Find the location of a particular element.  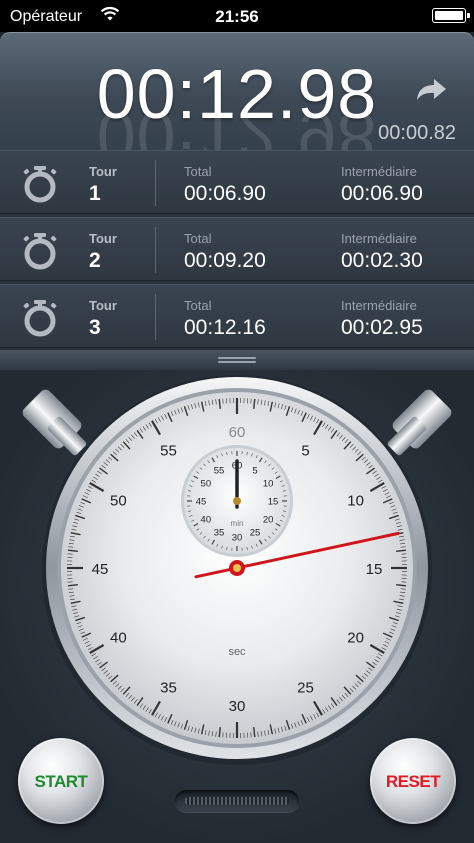

total-time: 00:06.90 is located at coordinates (225, 193).